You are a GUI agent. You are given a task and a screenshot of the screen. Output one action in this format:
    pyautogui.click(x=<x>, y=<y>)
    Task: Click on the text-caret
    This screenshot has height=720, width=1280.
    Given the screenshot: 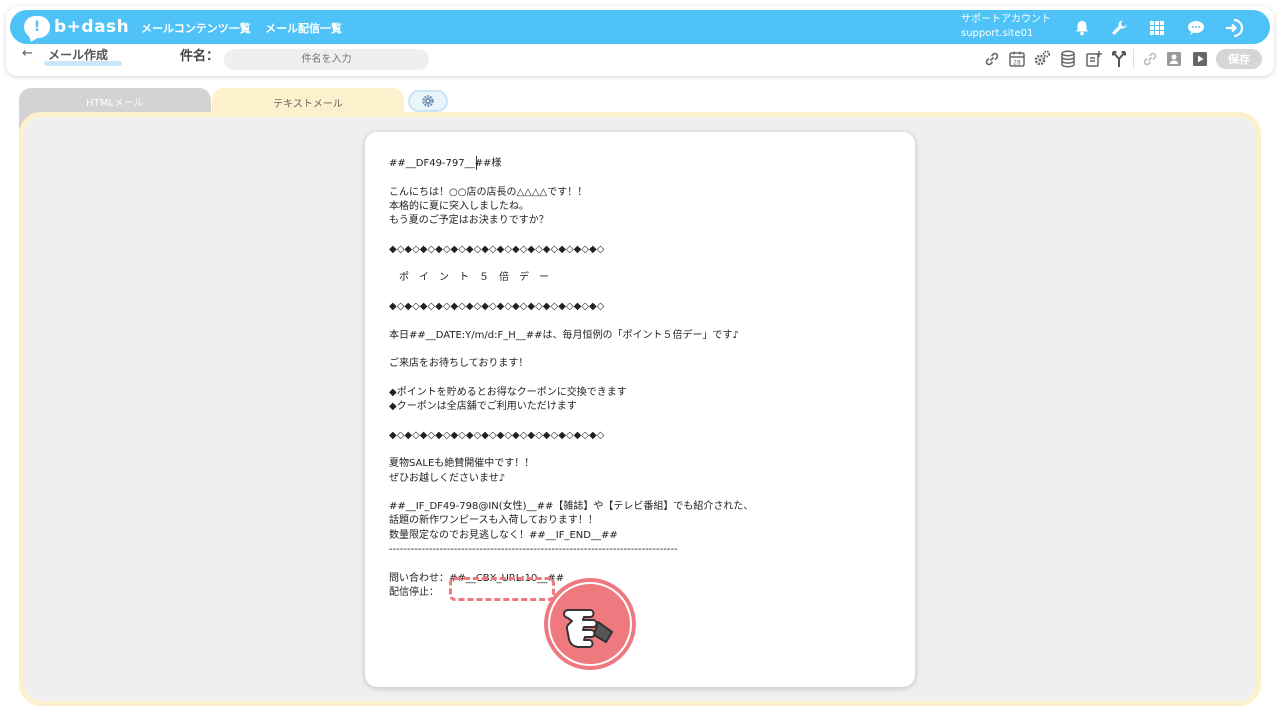 What is the action you would take?
    pyautogui.click(x=476, y=163)
    